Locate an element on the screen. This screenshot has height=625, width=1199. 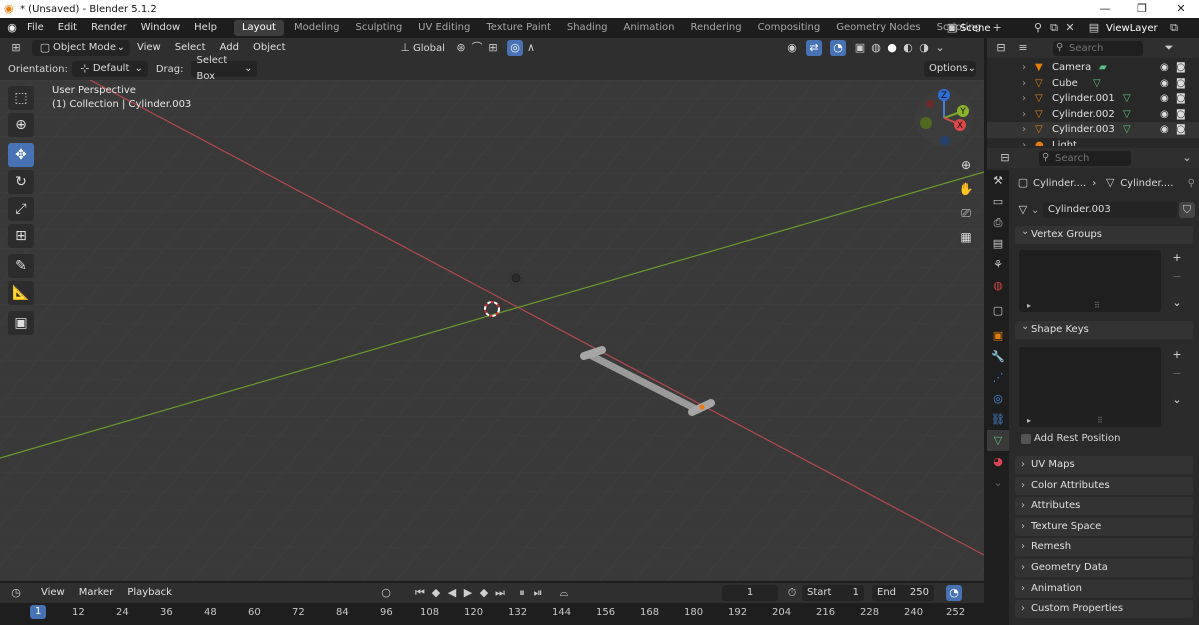
blender-menu-icon: ◉ is located at coordinates (12, 28).